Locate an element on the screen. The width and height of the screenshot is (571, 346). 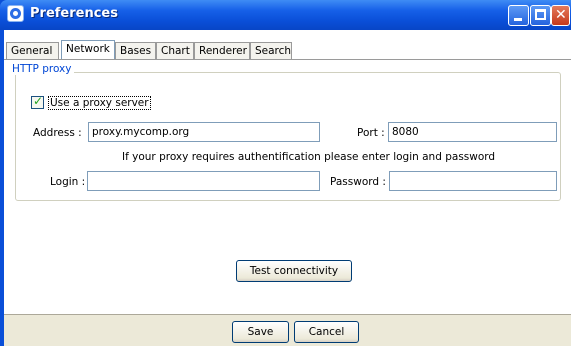
tab-general: General is located at coordinates (32, 50).